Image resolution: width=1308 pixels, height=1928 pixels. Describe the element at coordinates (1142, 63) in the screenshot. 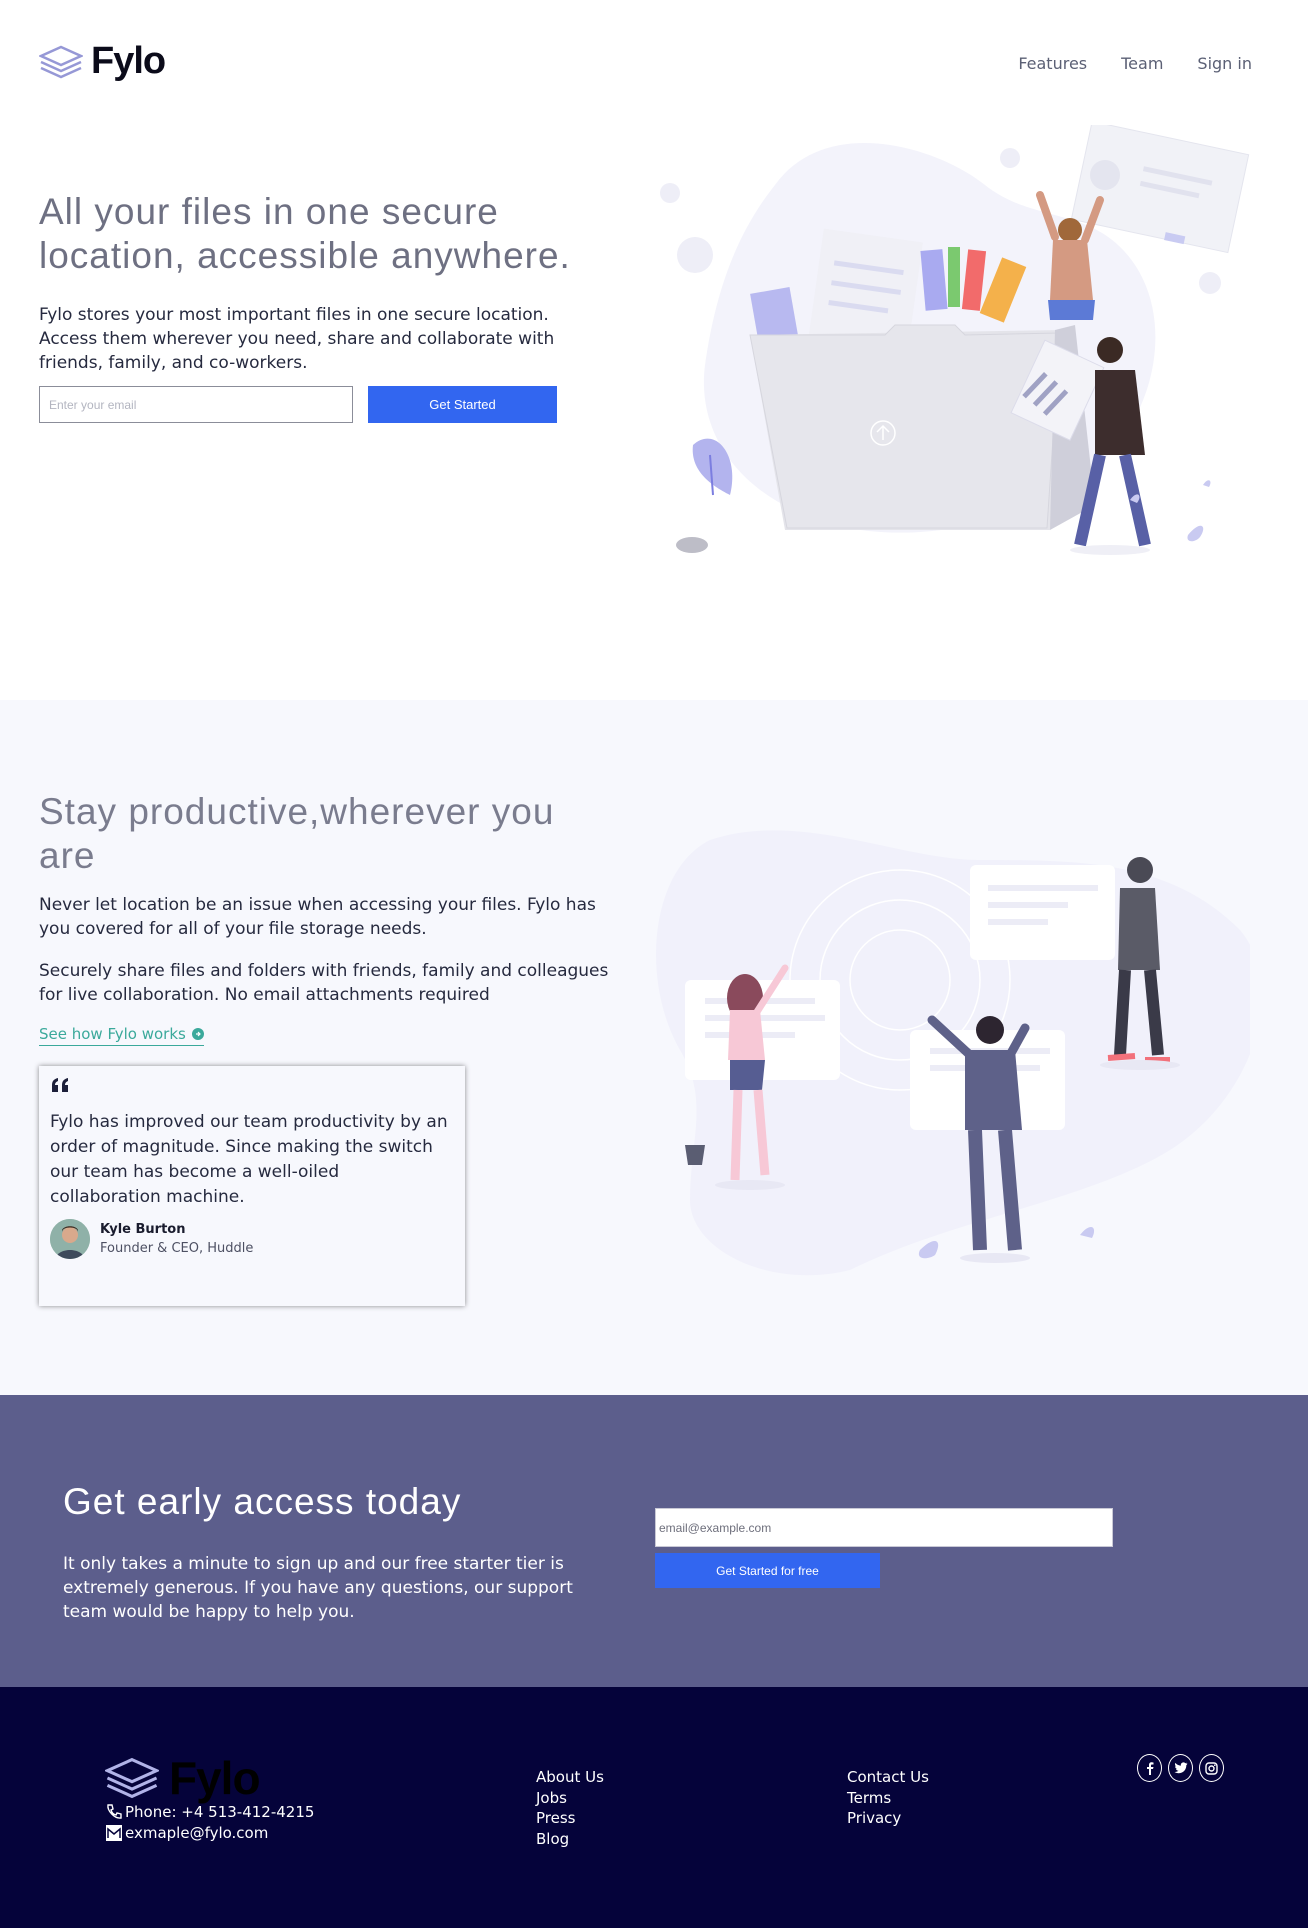

I see `nav-team: Team` at that location.